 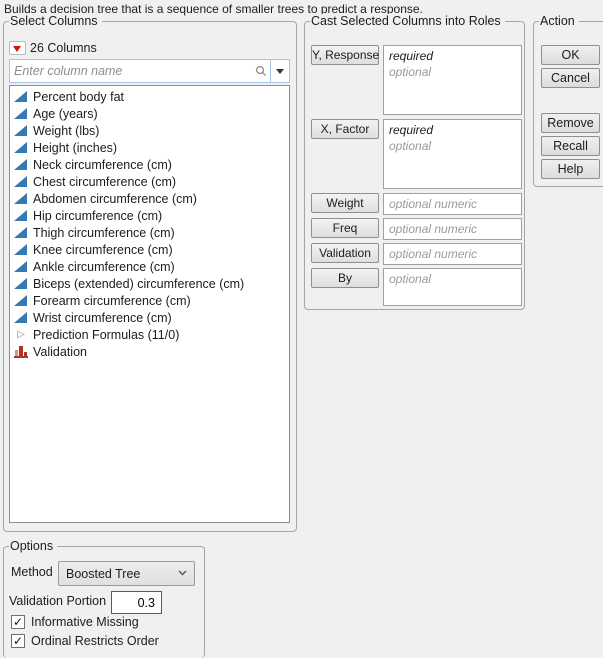 What do you see at coordinates (570, 78) in the screenshot?
I see `cancel-button: Cancel` at bounding box center [570, 78].